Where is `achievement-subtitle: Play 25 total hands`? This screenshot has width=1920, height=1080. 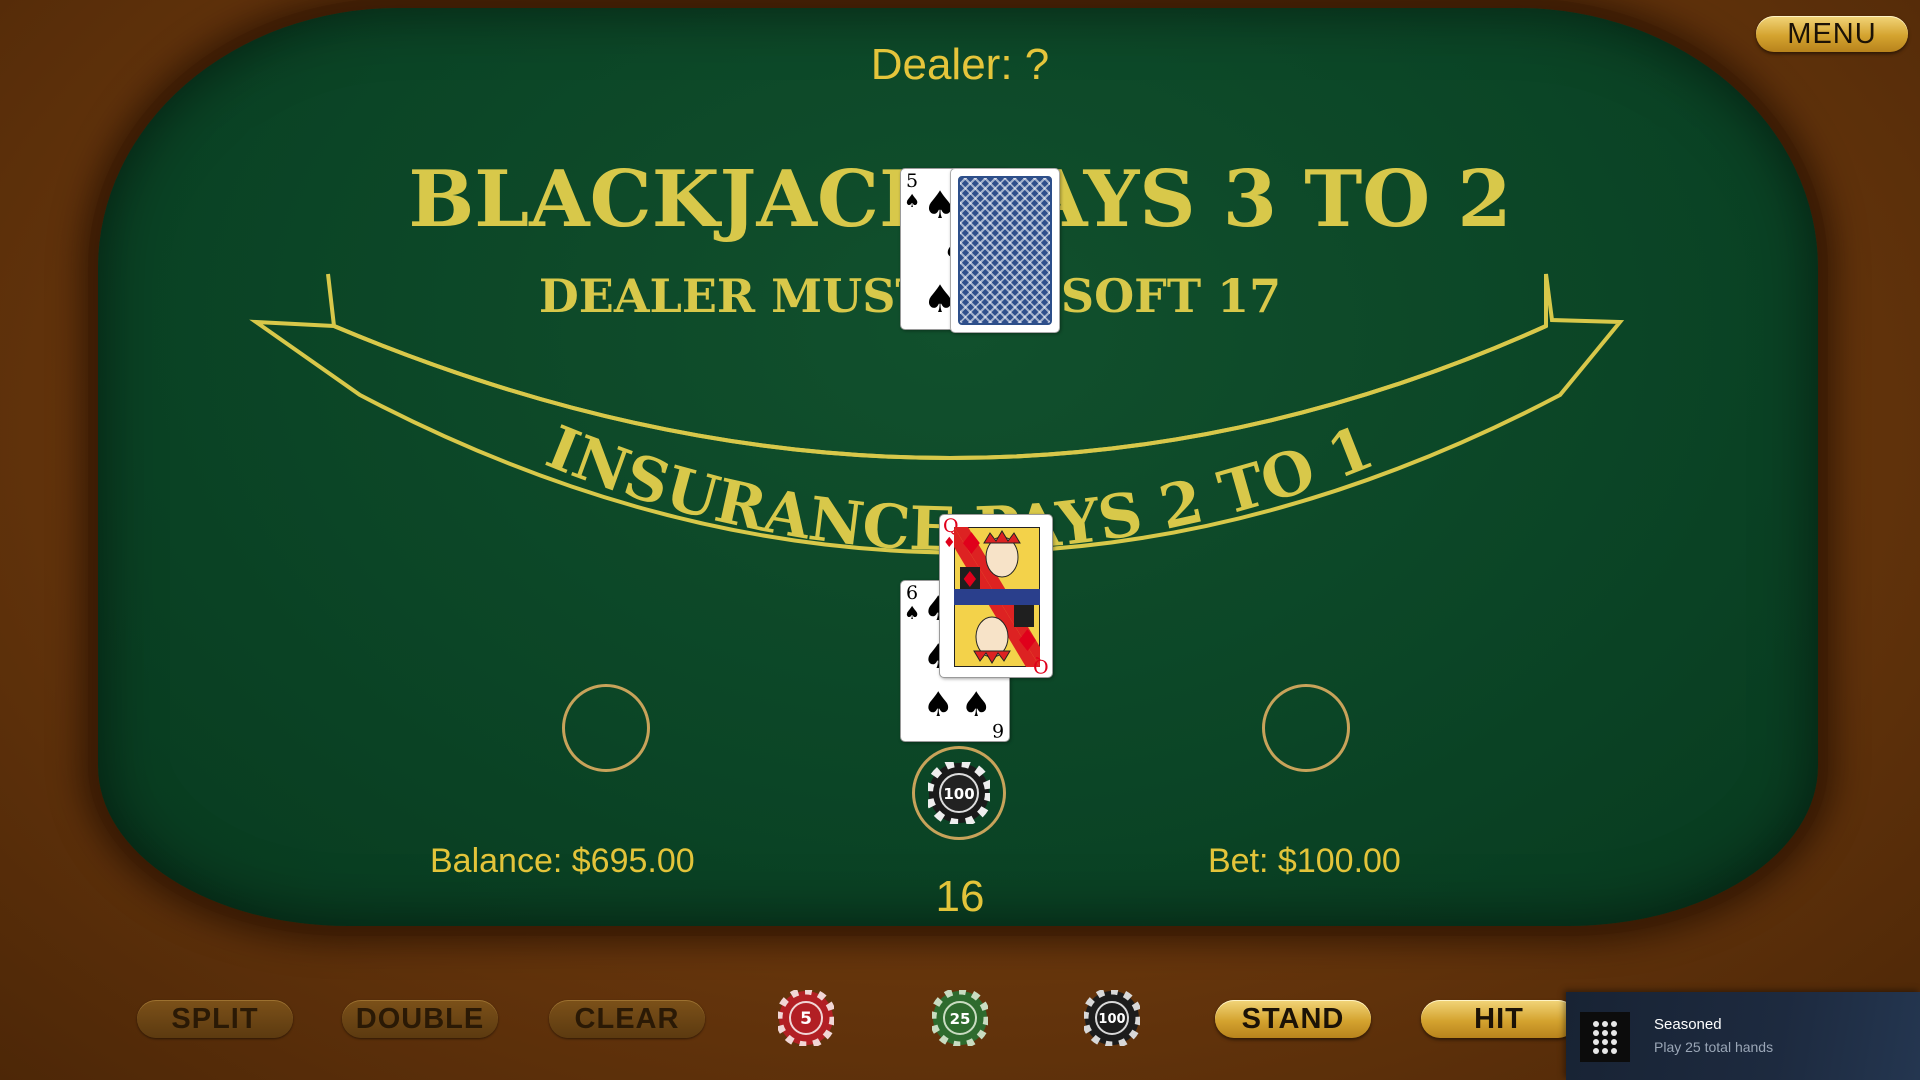
achievement-subtitle: Play 25 total hands is located at coordinates (1714, 1047).